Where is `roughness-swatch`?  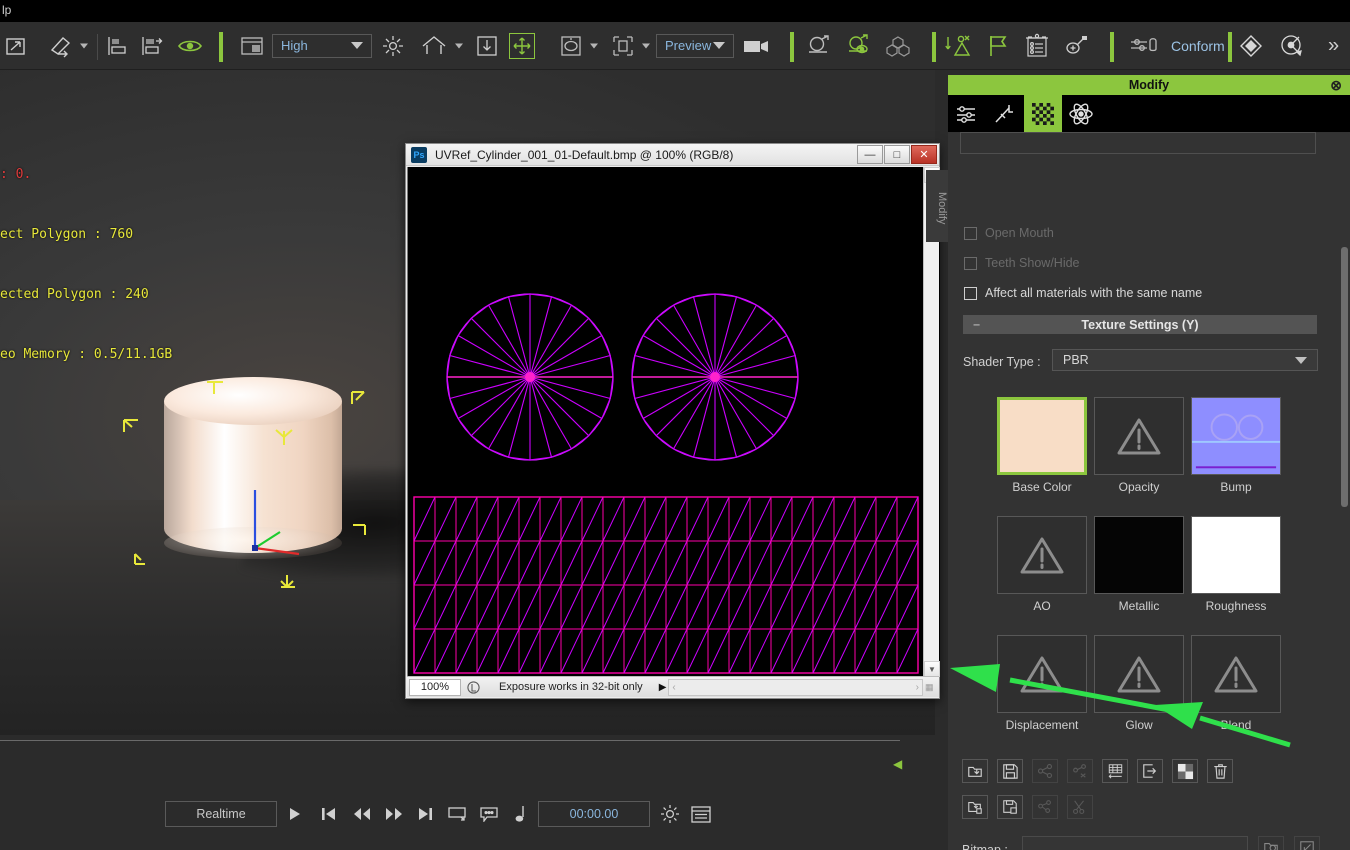 roughness-swatch is located at coordinates (1236, 555).